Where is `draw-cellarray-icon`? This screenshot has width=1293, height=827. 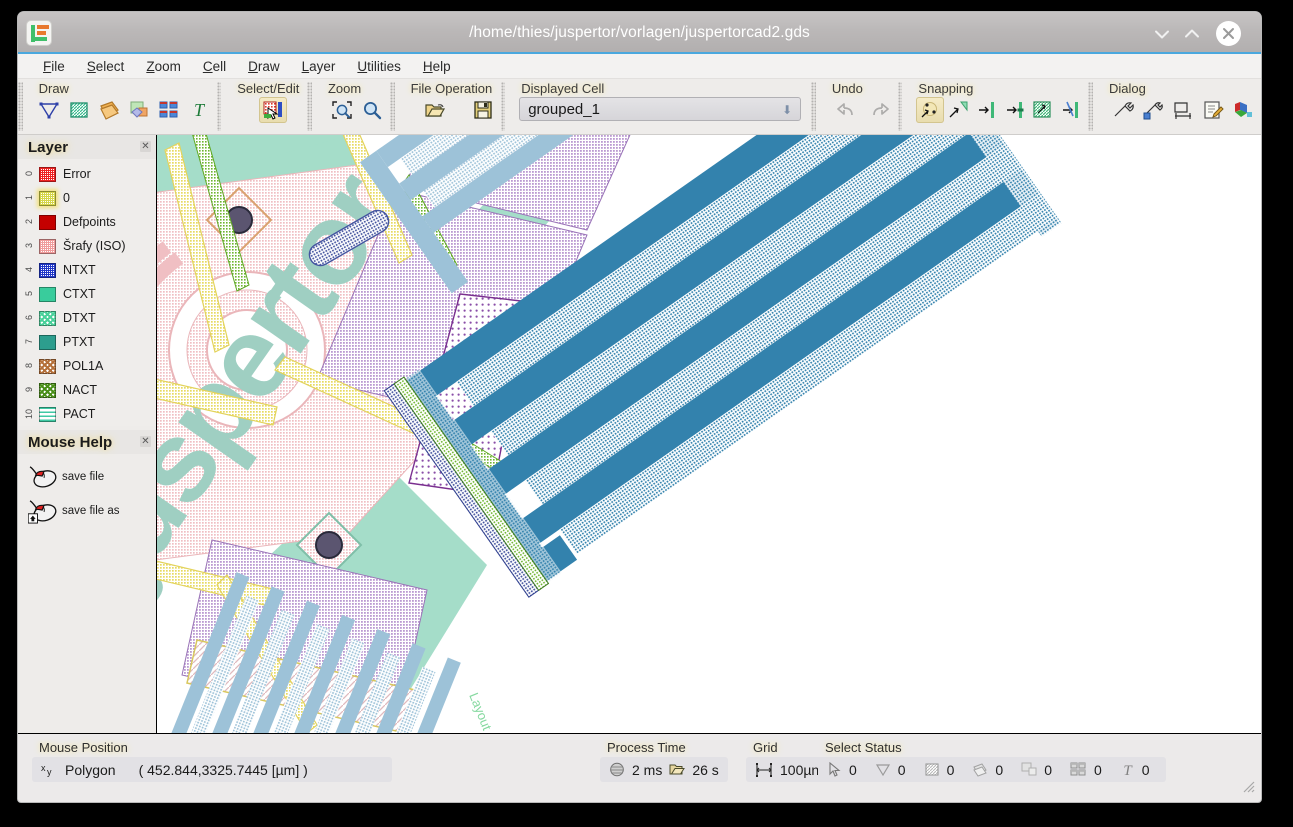 draw-cellarray-icon is located at coordinates (168, 109).